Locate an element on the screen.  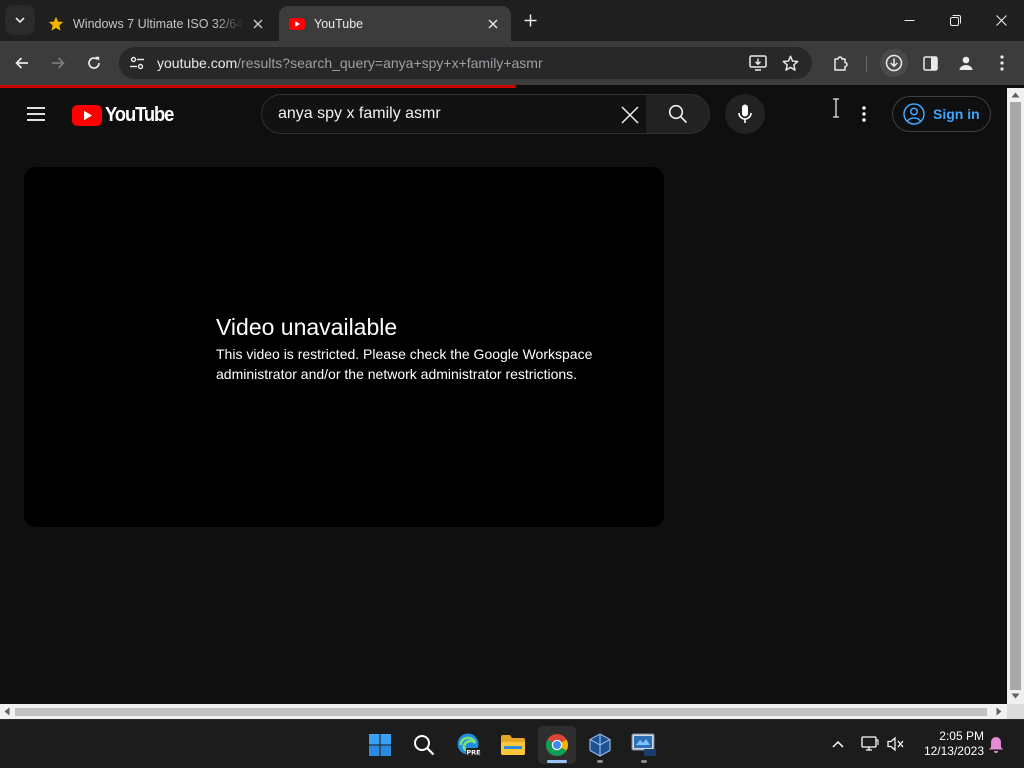
vertical-scroll-thumb is located at coordinates (1015, 396).